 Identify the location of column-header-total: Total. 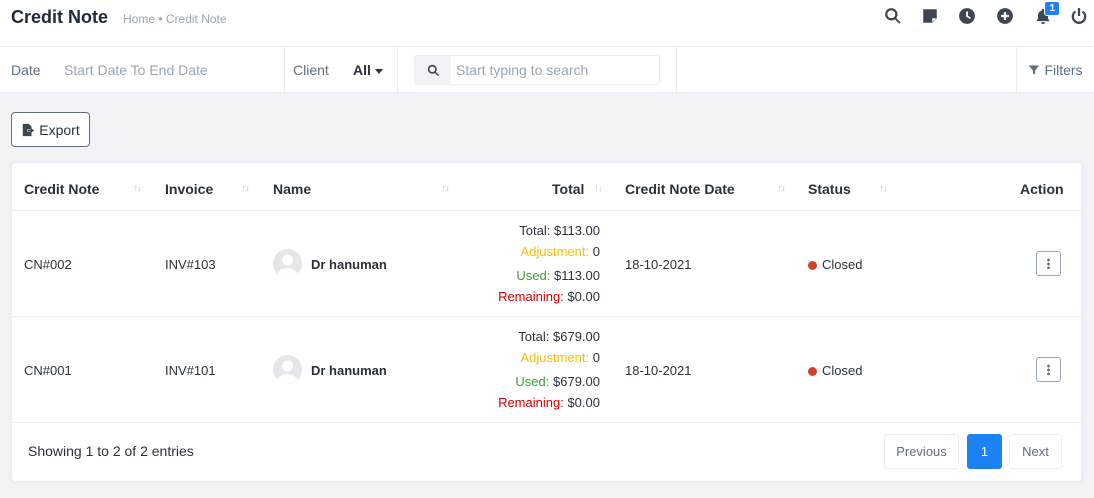
(568, 189).